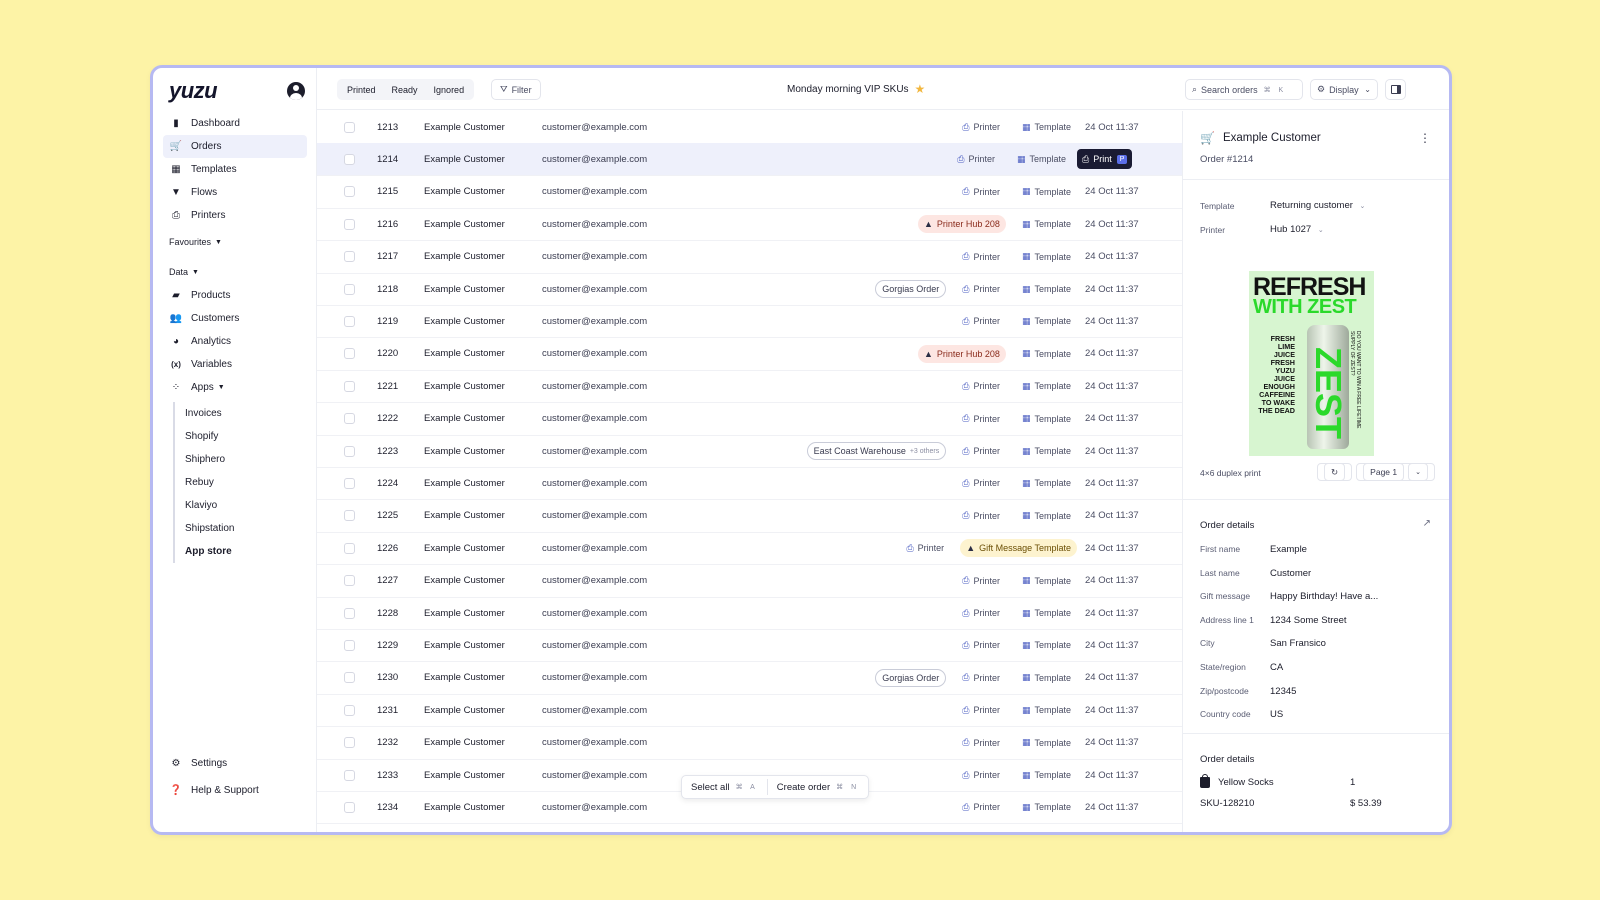  Describe the element at coordinates (449, 89) in the screenshot. I see `segment-ignored: Ignored` at that location.